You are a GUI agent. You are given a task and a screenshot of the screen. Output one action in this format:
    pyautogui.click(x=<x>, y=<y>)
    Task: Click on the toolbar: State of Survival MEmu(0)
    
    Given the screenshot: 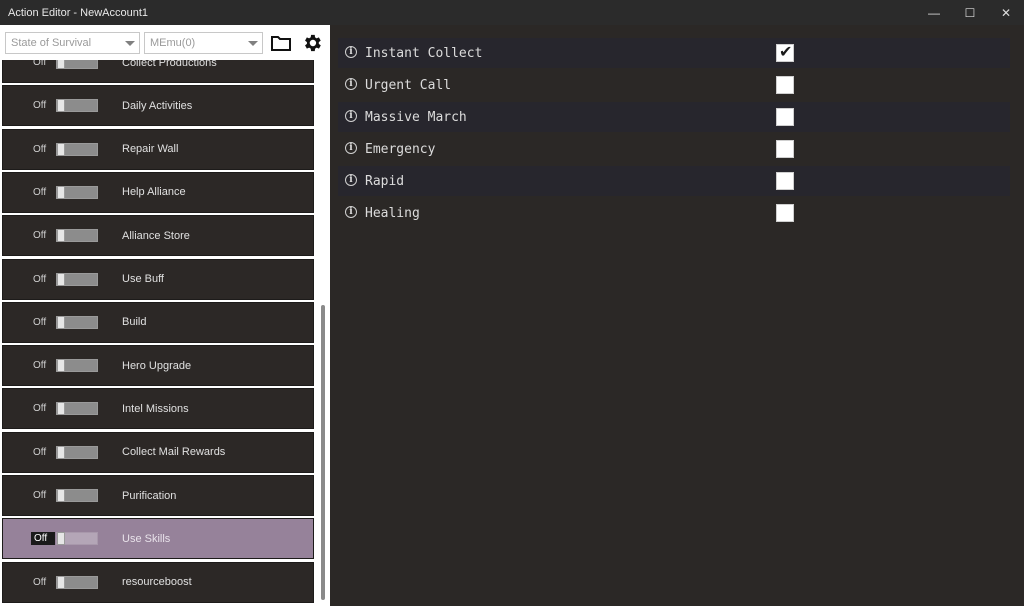 What is the action you would take?
    pyautogui.click(x=165, y=42)
    